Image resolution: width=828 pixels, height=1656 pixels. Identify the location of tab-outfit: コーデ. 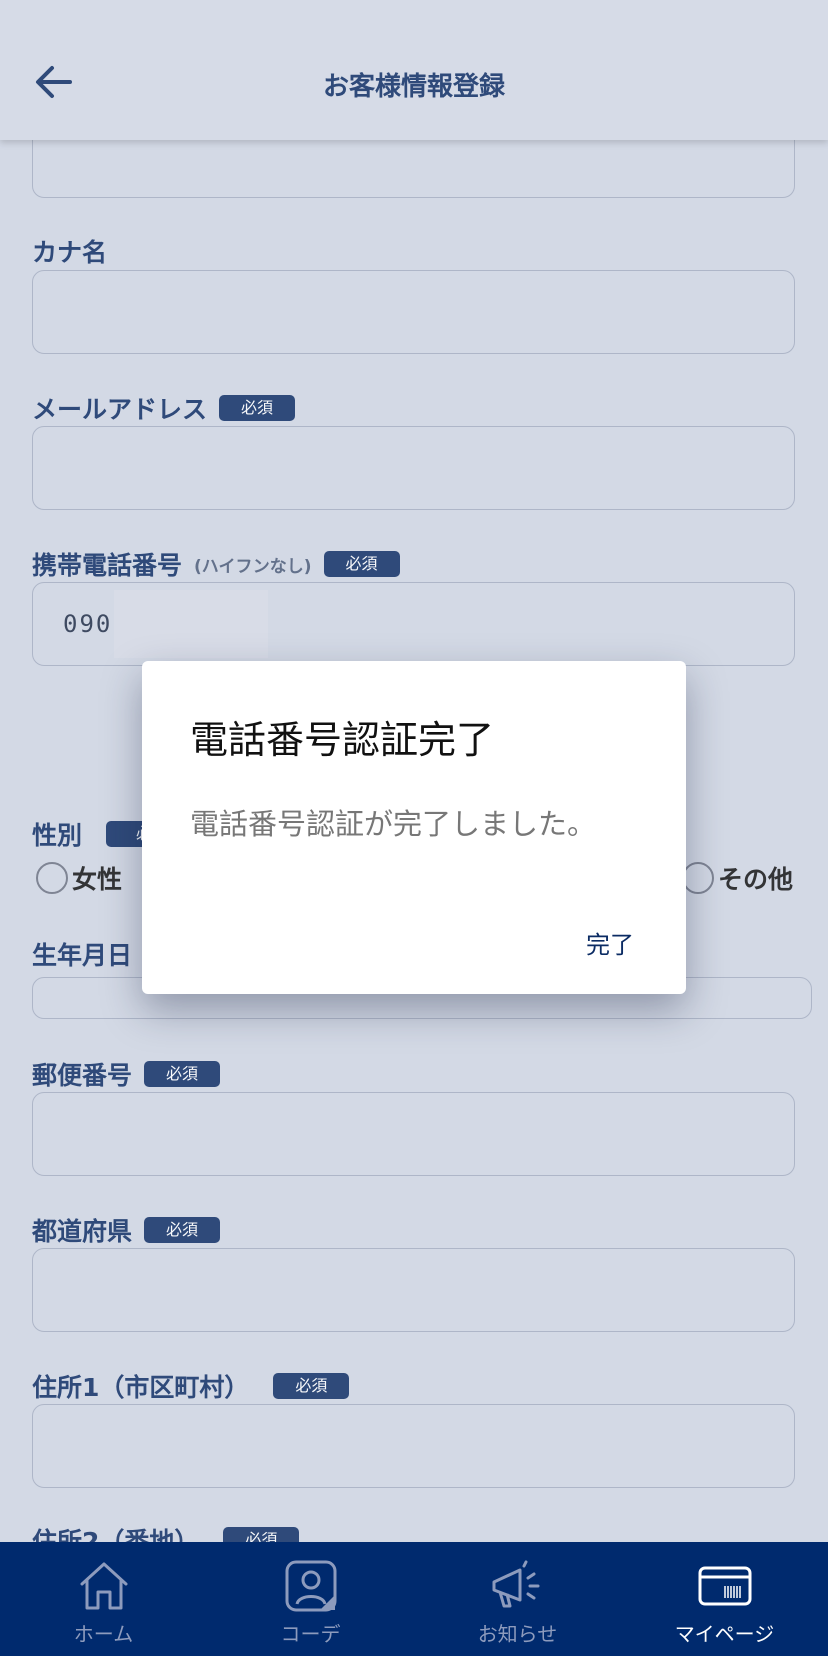
(310, 1599).